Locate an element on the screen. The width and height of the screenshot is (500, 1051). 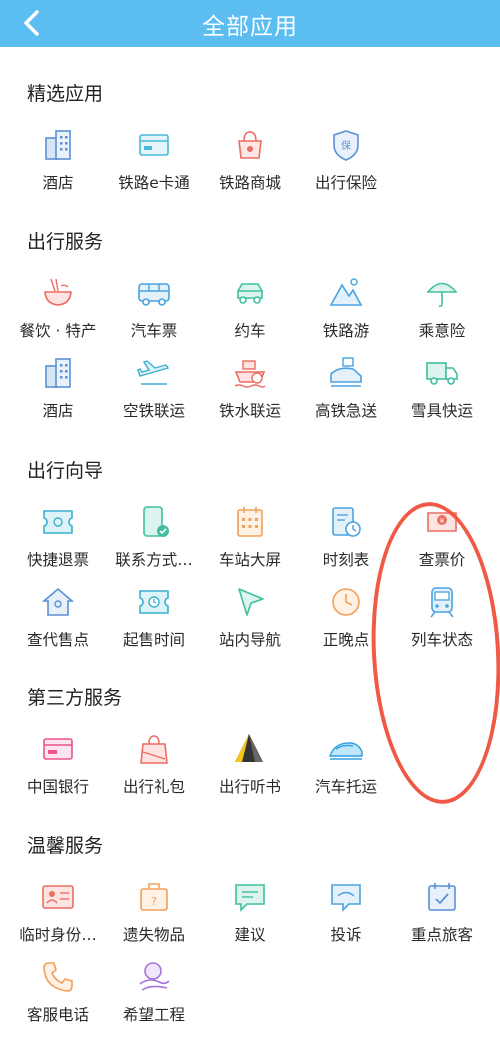
app-hotline: 客服电话 is located at coordinates (58, 990).